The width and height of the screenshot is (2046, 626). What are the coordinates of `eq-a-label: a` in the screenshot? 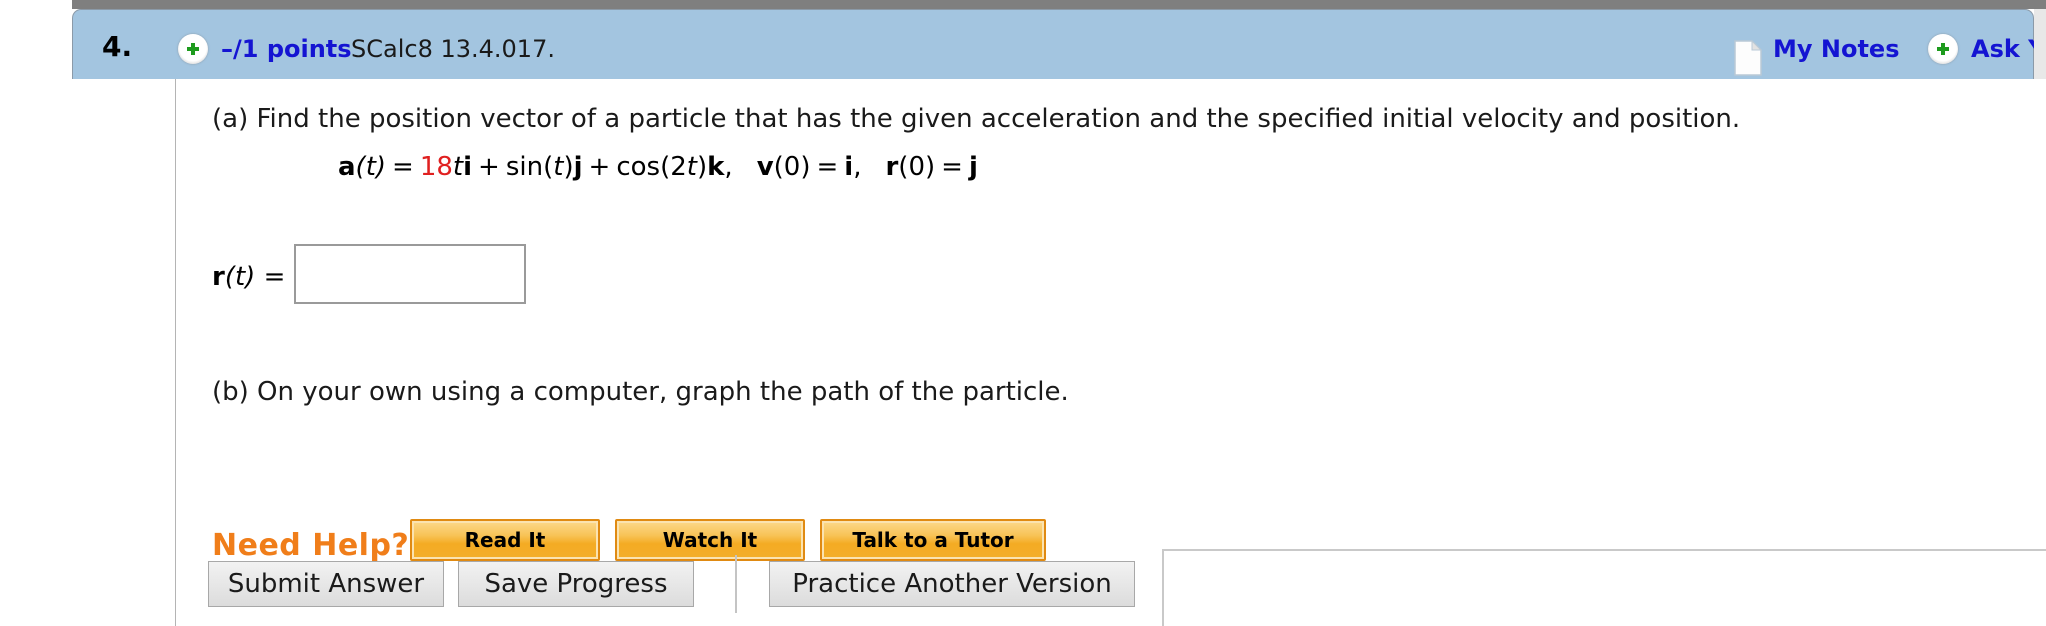 It's located at (347, 167).